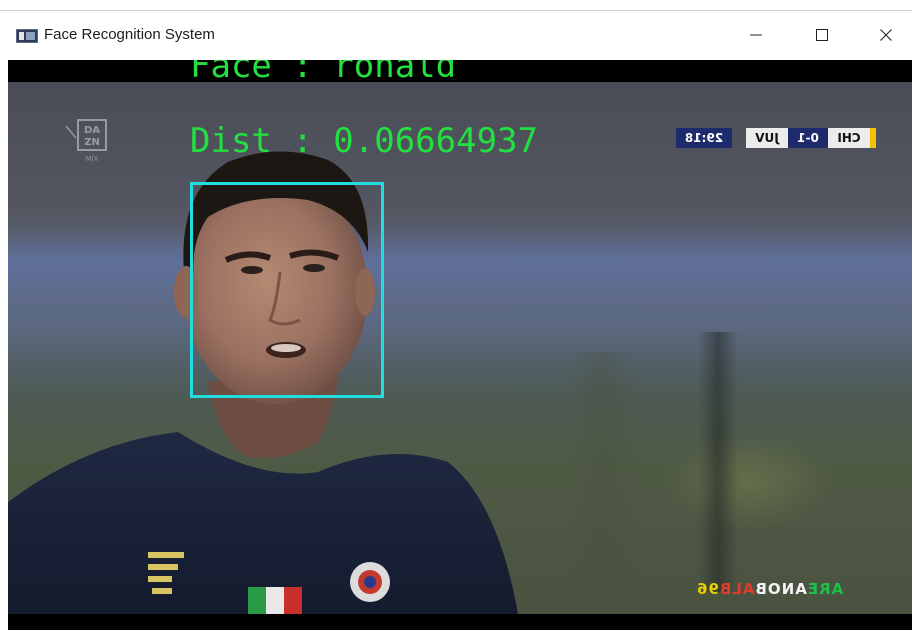 Image resolution: width=912 pixels, height=630 pixels. I want to click on maximize-button, so click(822, 35).